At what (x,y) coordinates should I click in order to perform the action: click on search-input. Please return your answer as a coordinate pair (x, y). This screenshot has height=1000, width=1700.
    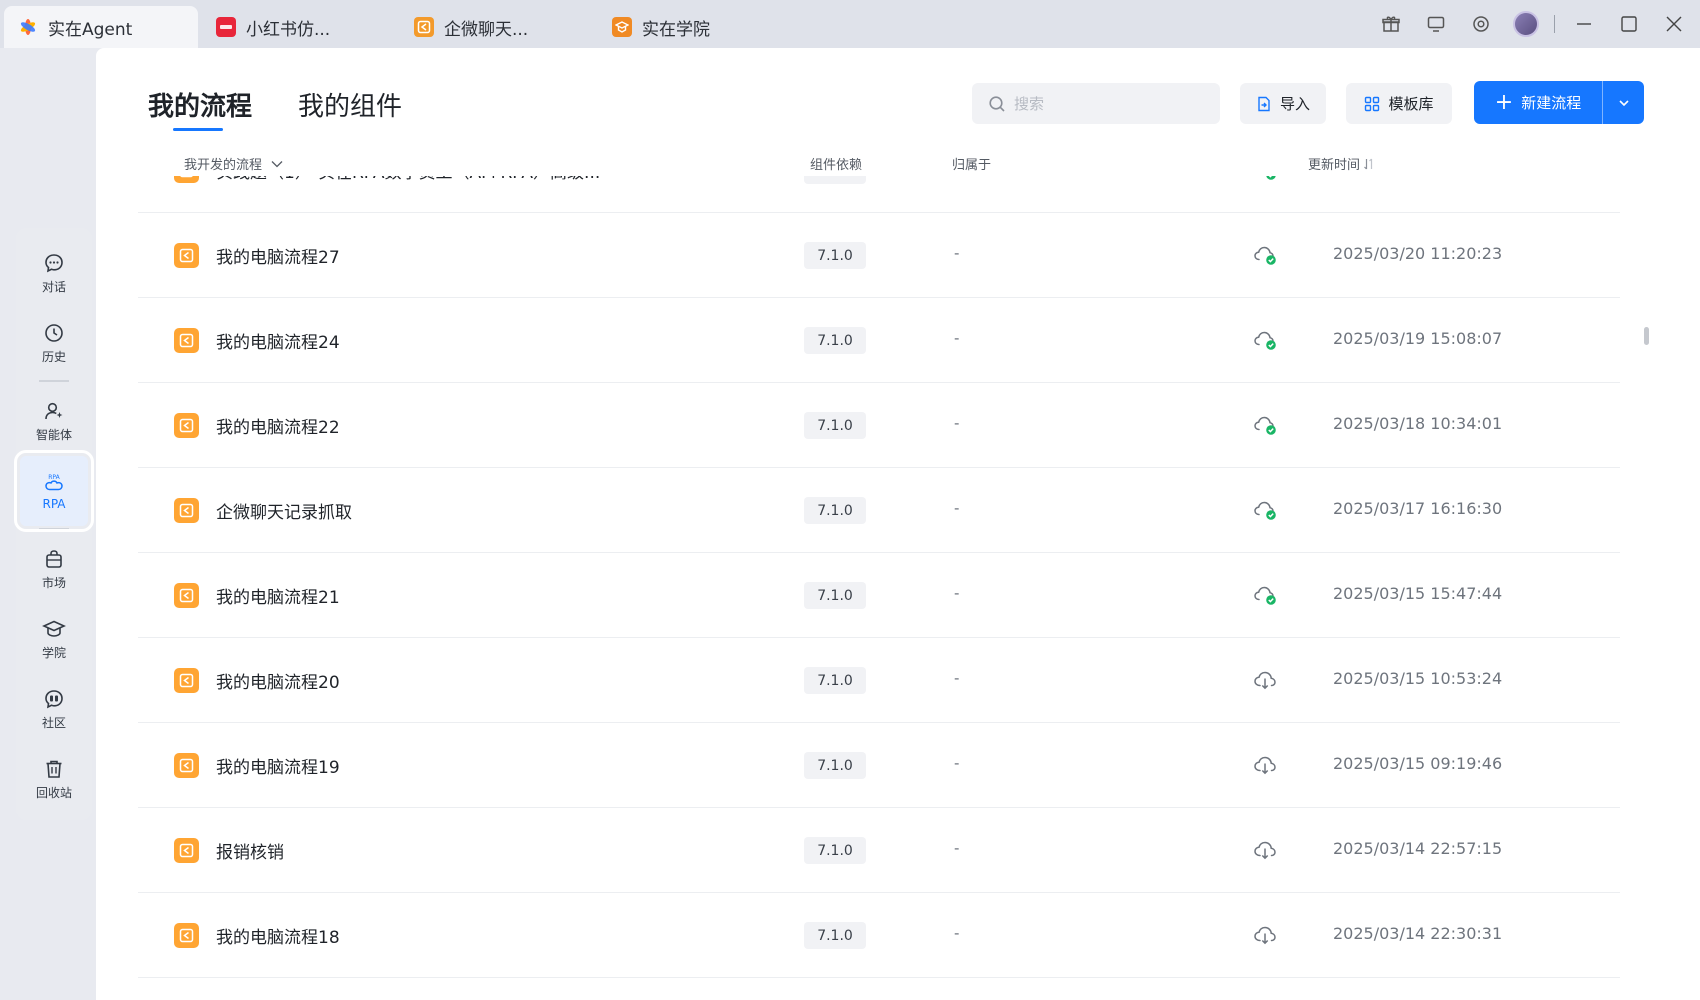
    Looking at the image, I should click on (1109, 103).